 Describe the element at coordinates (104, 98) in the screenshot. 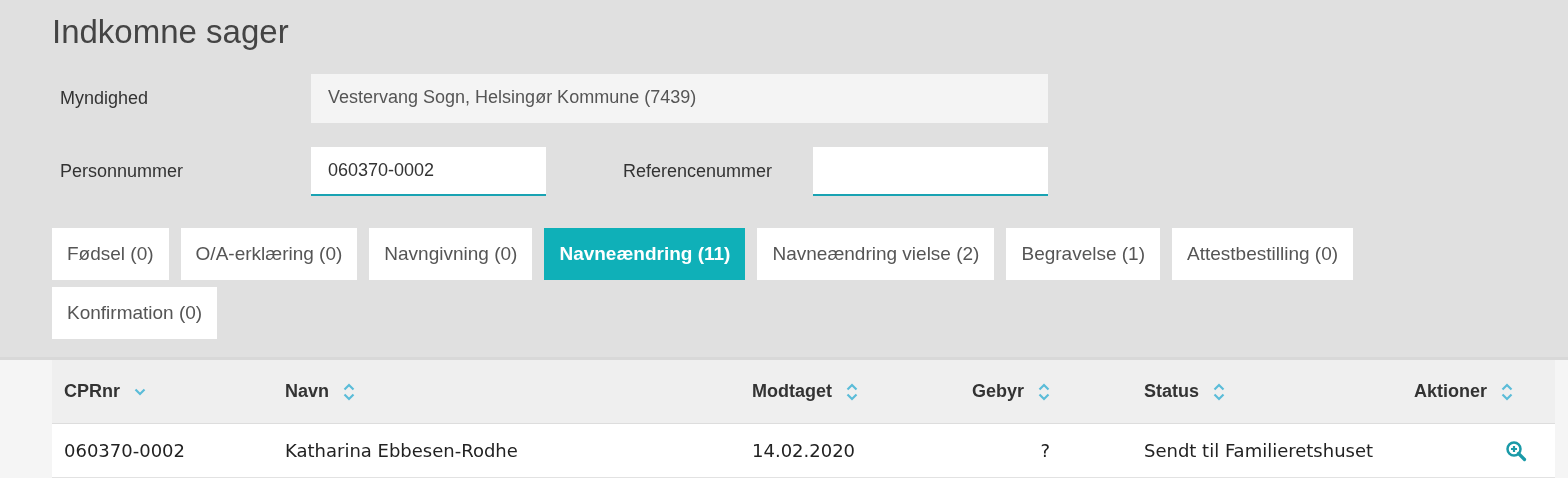

I see `field-label: Myndighed` at that location.